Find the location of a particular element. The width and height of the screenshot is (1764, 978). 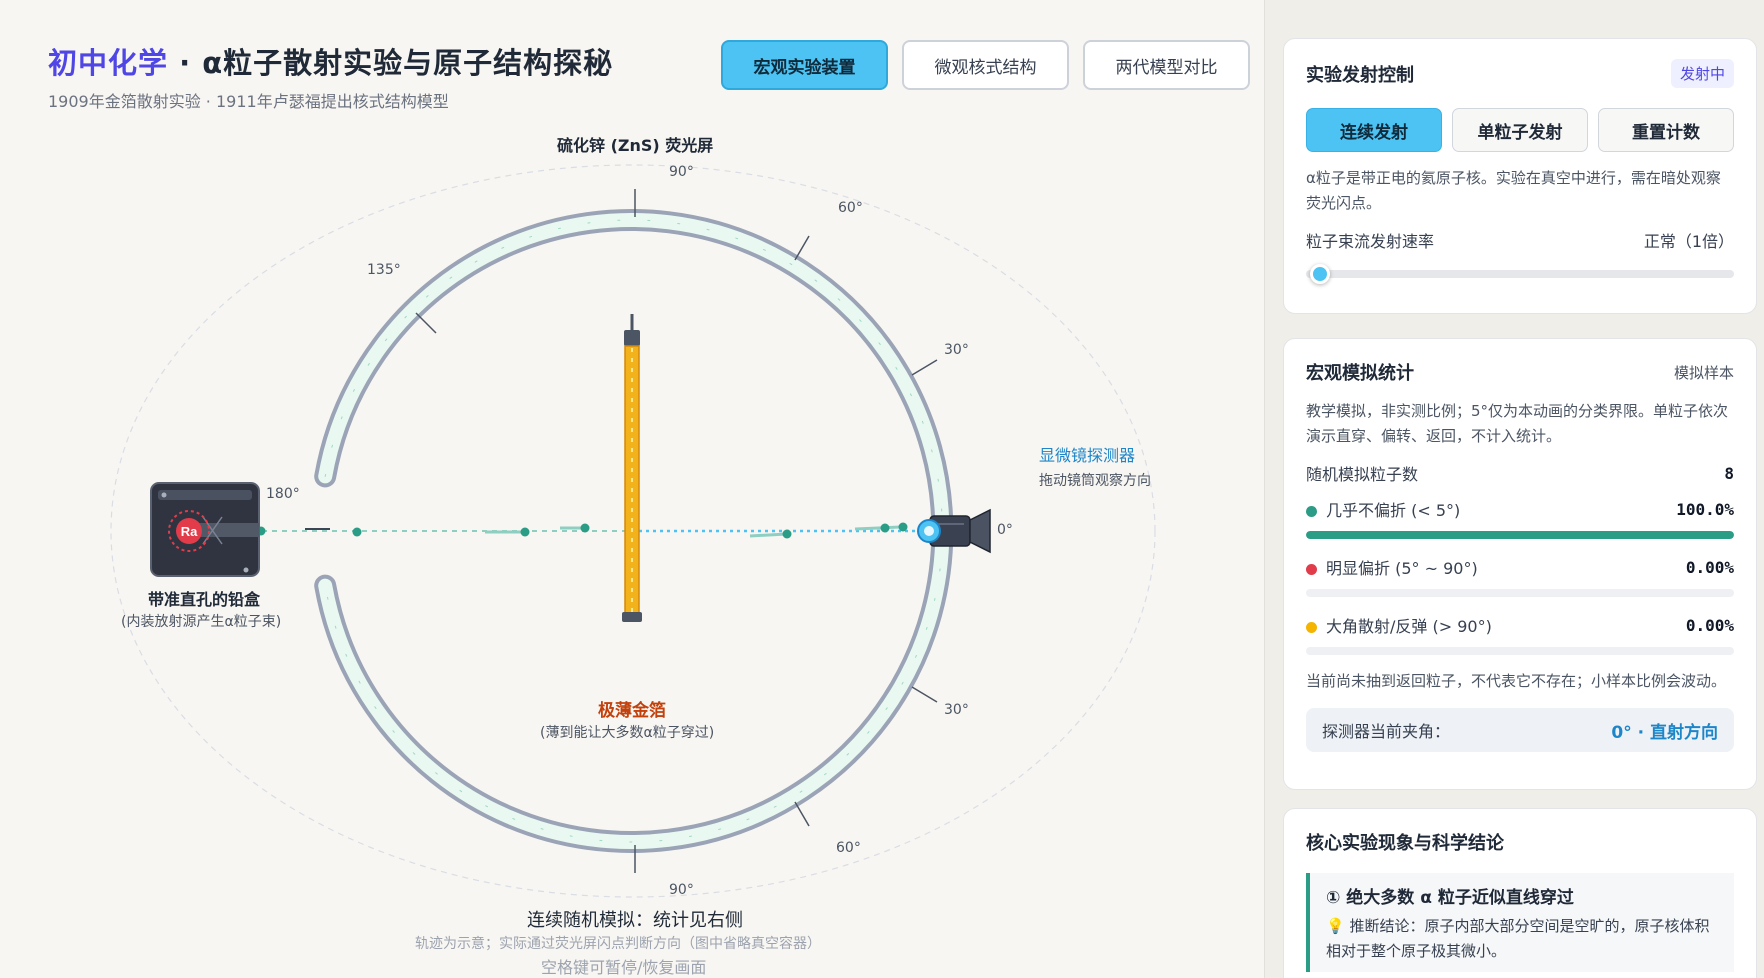

simulation-status: 连续随机模拟：统计见右侧 is located at coordinates (635, 920).